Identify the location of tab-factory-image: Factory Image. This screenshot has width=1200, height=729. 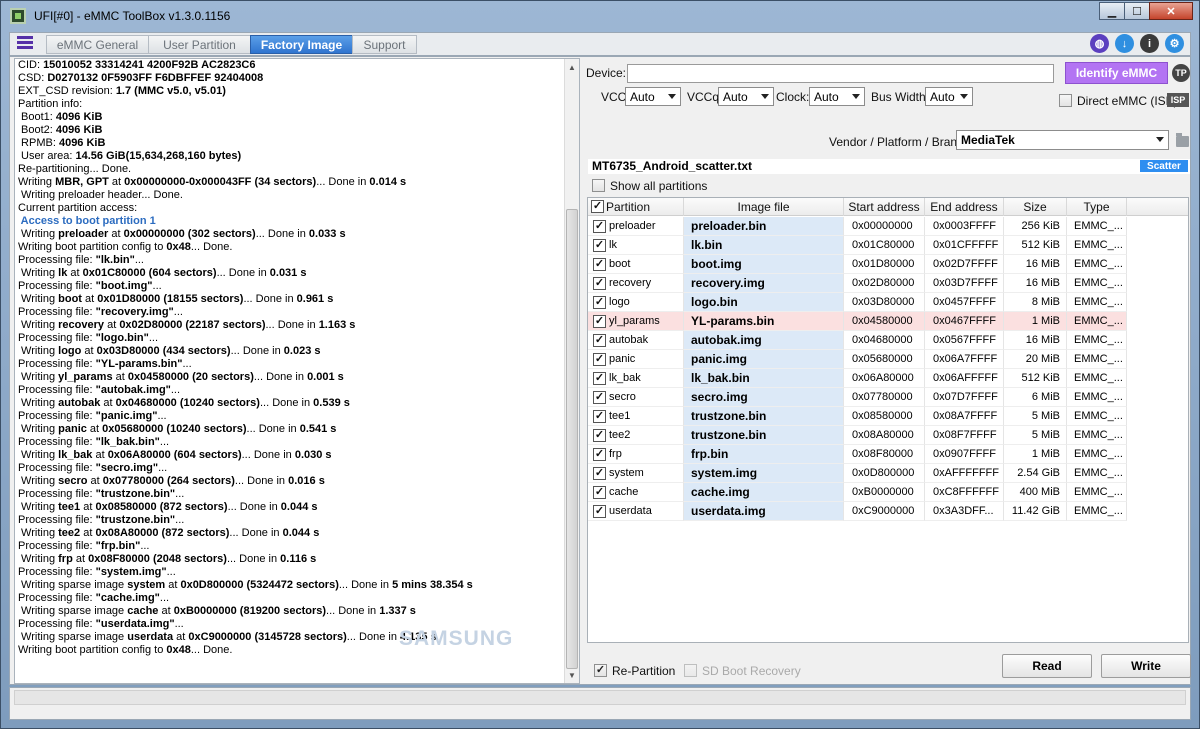
(301, 44).